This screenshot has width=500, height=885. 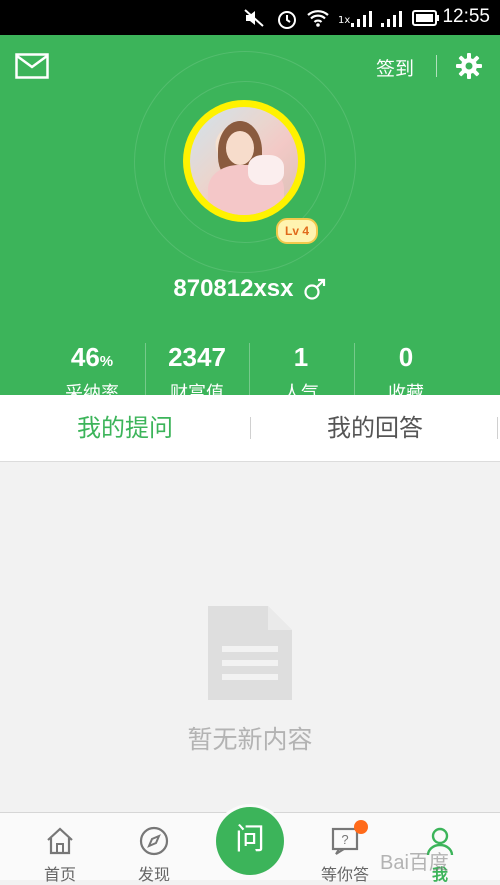 What do you see at coordinates (250, 653) in the screenshot?
I see `document-icon` at bounding box center [250, 653].